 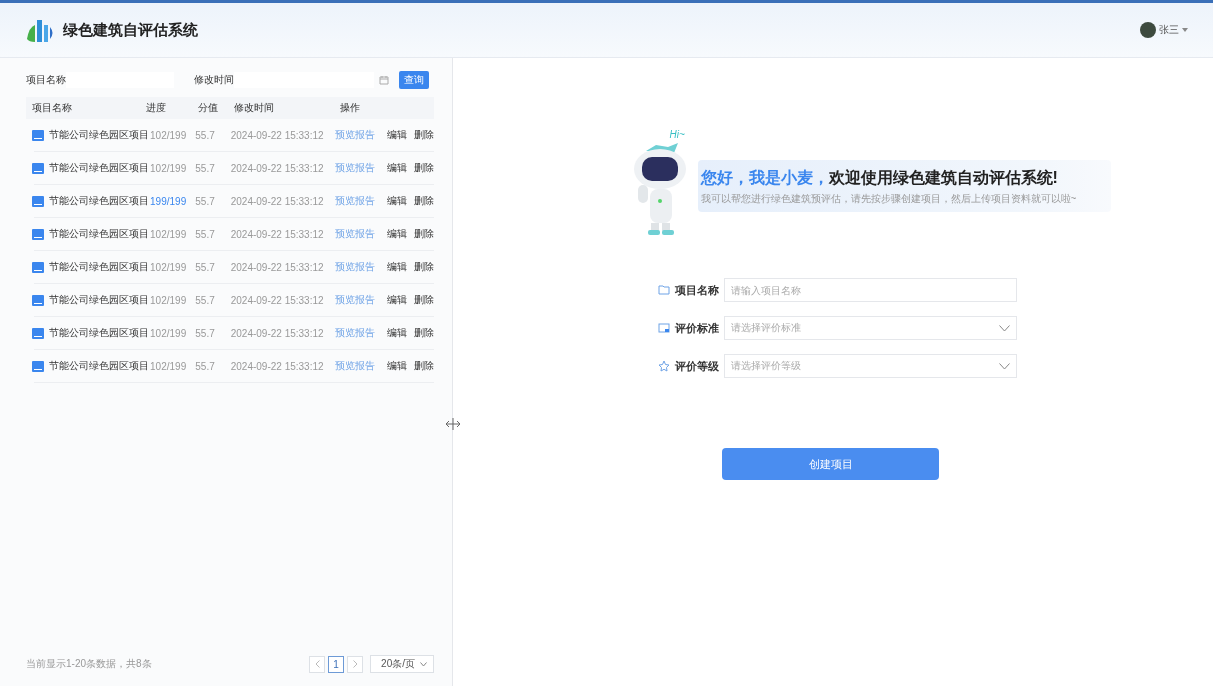 I want to click on progress-text: 199/199, so click(x=169, y=201).